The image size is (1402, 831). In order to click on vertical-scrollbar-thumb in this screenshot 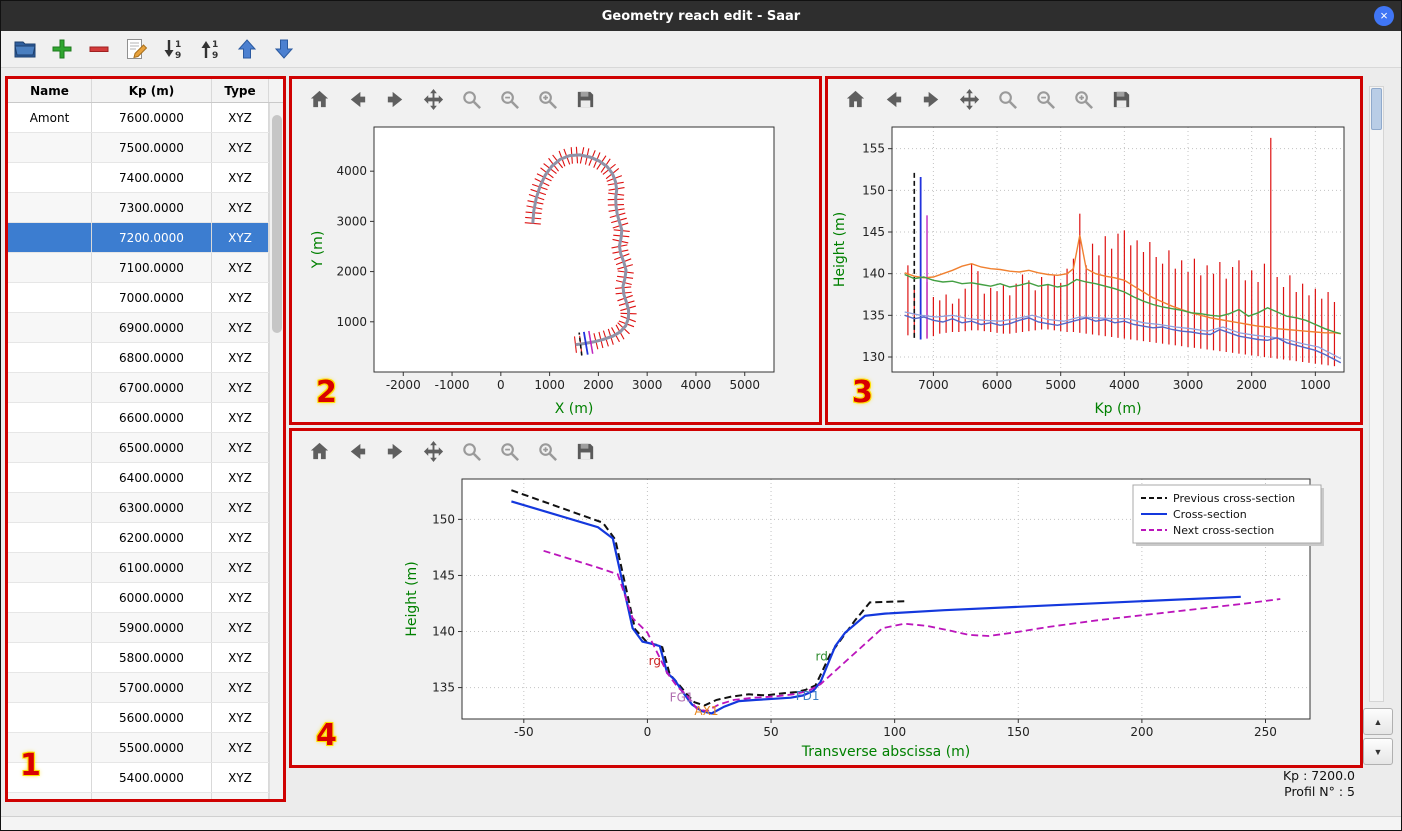, I will do `click(1376, 109)`.